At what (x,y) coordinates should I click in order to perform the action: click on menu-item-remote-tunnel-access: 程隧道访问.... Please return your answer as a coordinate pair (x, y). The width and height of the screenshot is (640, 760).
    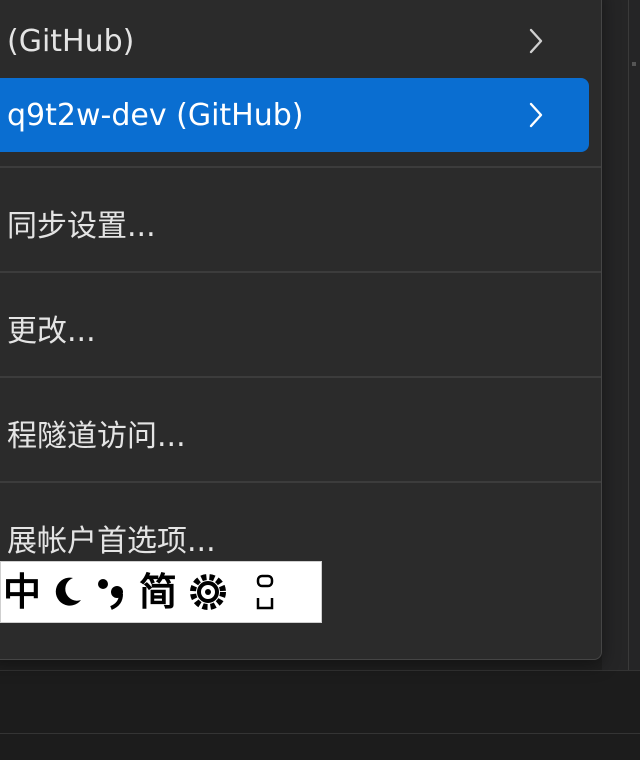
    Looking at the image, I should click on (300, 433).